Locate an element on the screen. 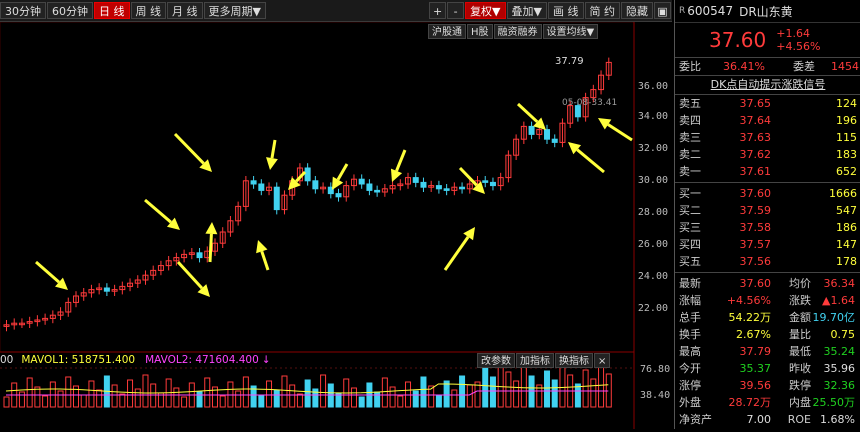  price-tick: 28.00 is located at coordinates (652, 212).